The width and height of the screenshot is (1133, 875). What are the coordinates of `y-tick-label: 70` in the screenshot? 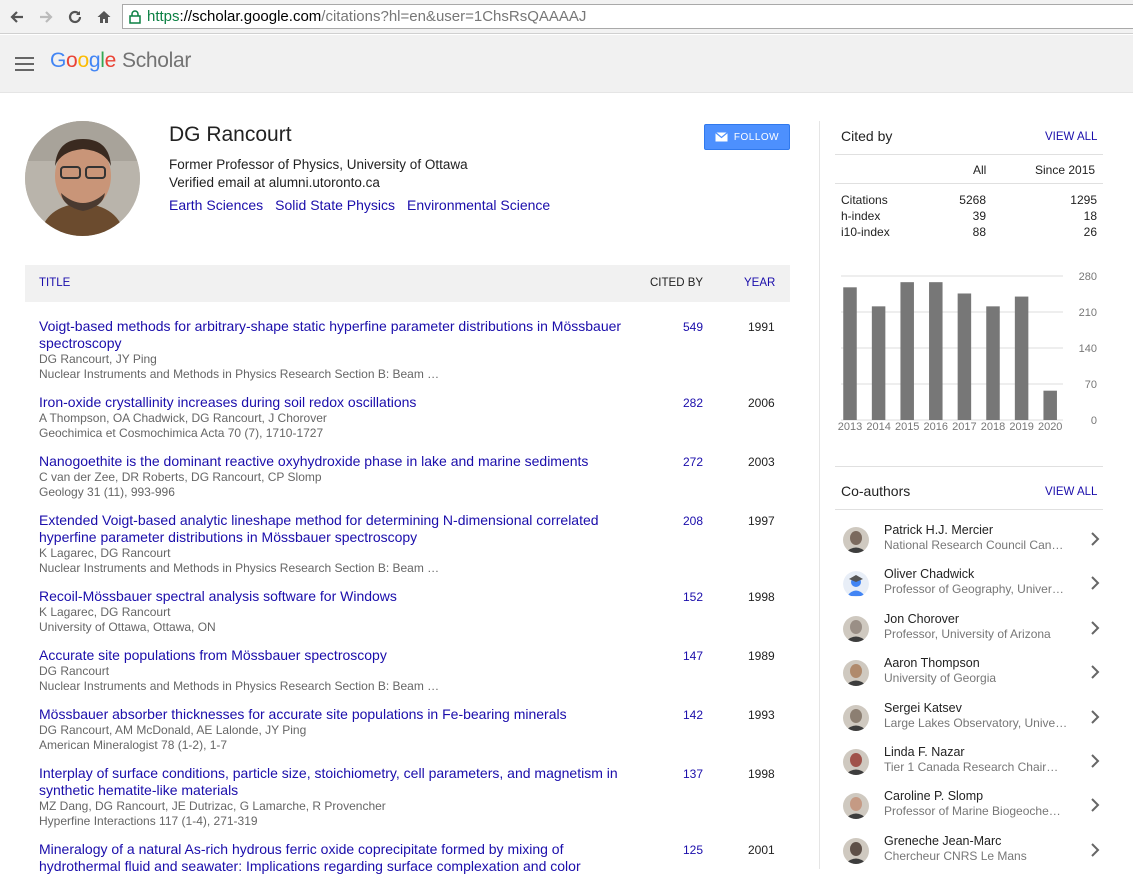 It's located at (1091, 385).